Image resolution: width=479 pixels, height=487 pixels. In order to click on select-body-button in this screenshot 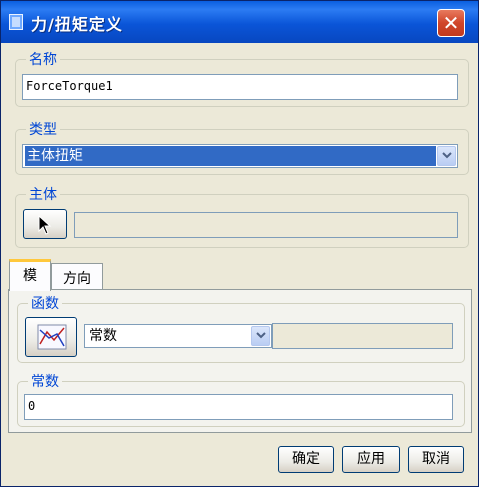, I will do `click(45, 224)`.